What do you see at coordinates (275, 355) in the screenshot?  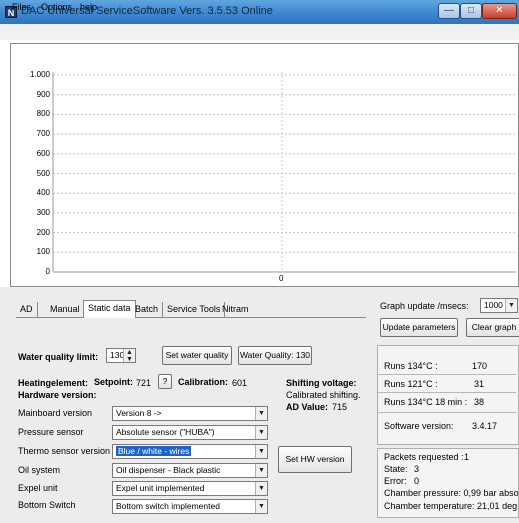 I see `water-quality-button: Water Quality: 130` at bounding box center [275, 355].